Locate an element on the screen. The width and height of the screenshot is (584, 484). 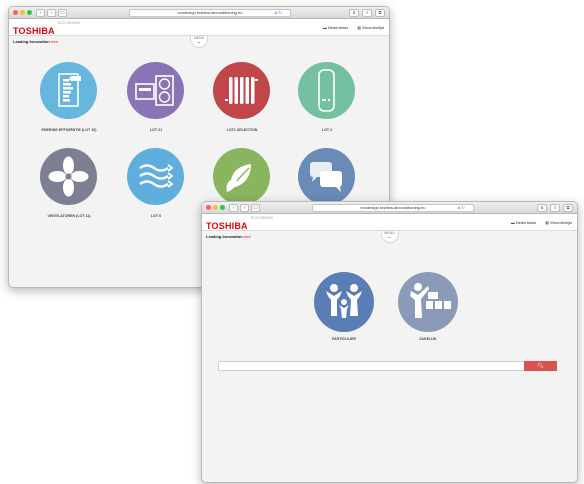
heat-pump-unit-icon is located at coordinates (154, 90).